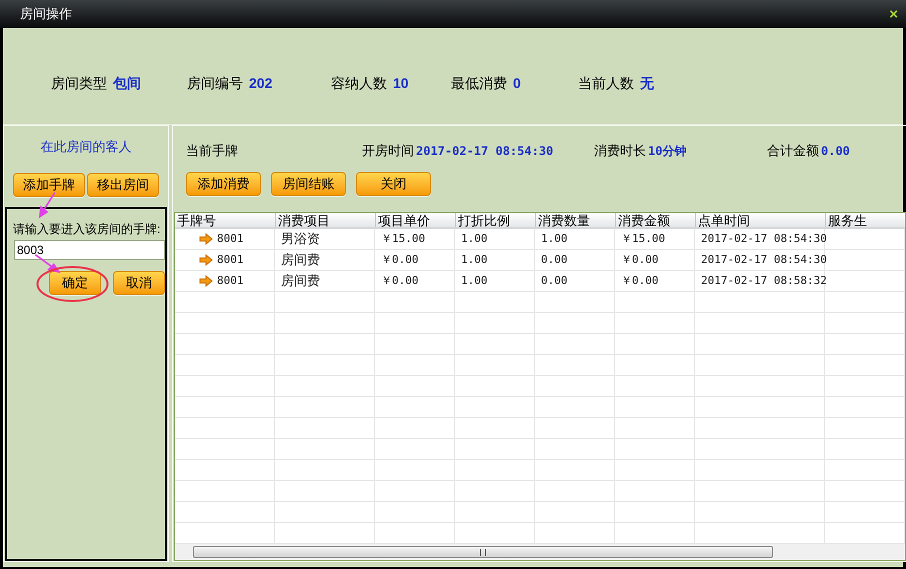  I want to click on column-header: 点单时间, so click(760, 220).